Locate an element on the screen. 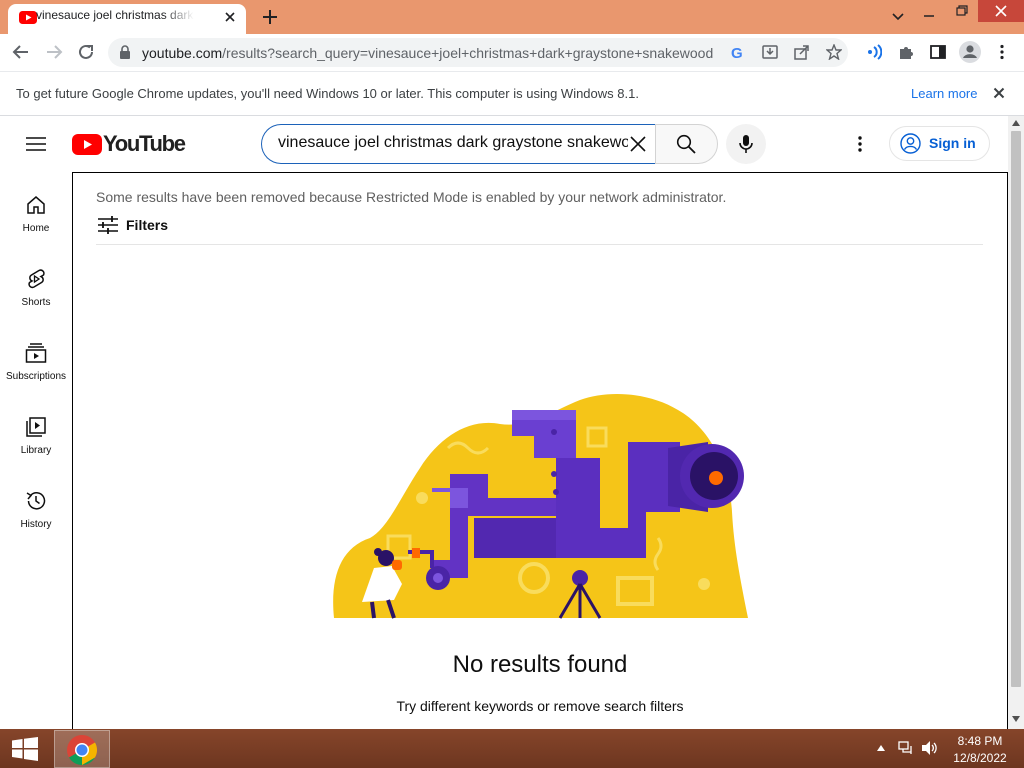  clear-search-icon is located at coordinates (638, 144).